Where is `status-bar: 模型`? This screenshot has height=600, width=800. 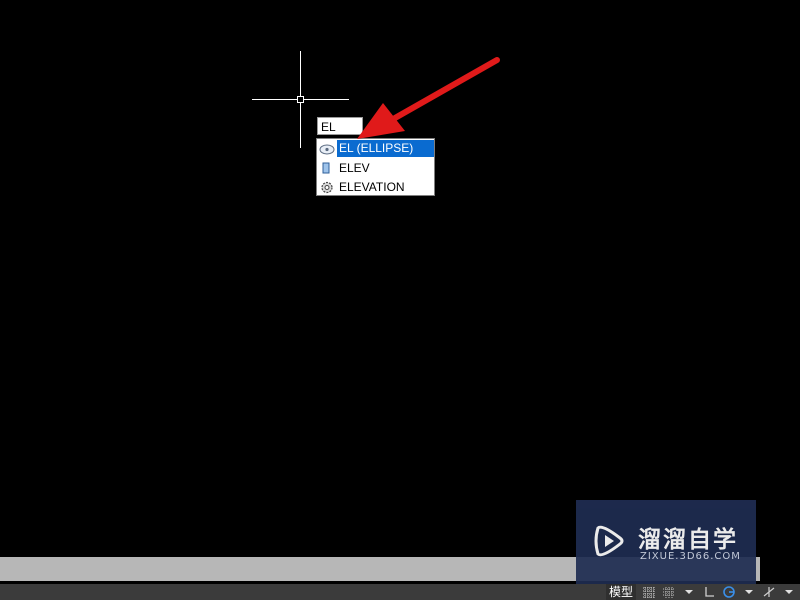
status-bar: 模型 is located at coordinates (400, 592).